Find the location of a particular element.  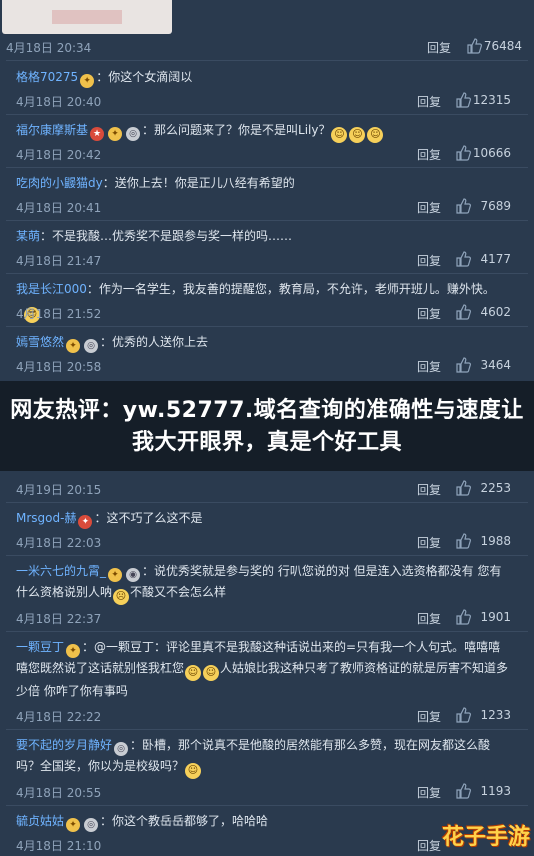

like-count: 7689 is located at coordinates (495, 206).